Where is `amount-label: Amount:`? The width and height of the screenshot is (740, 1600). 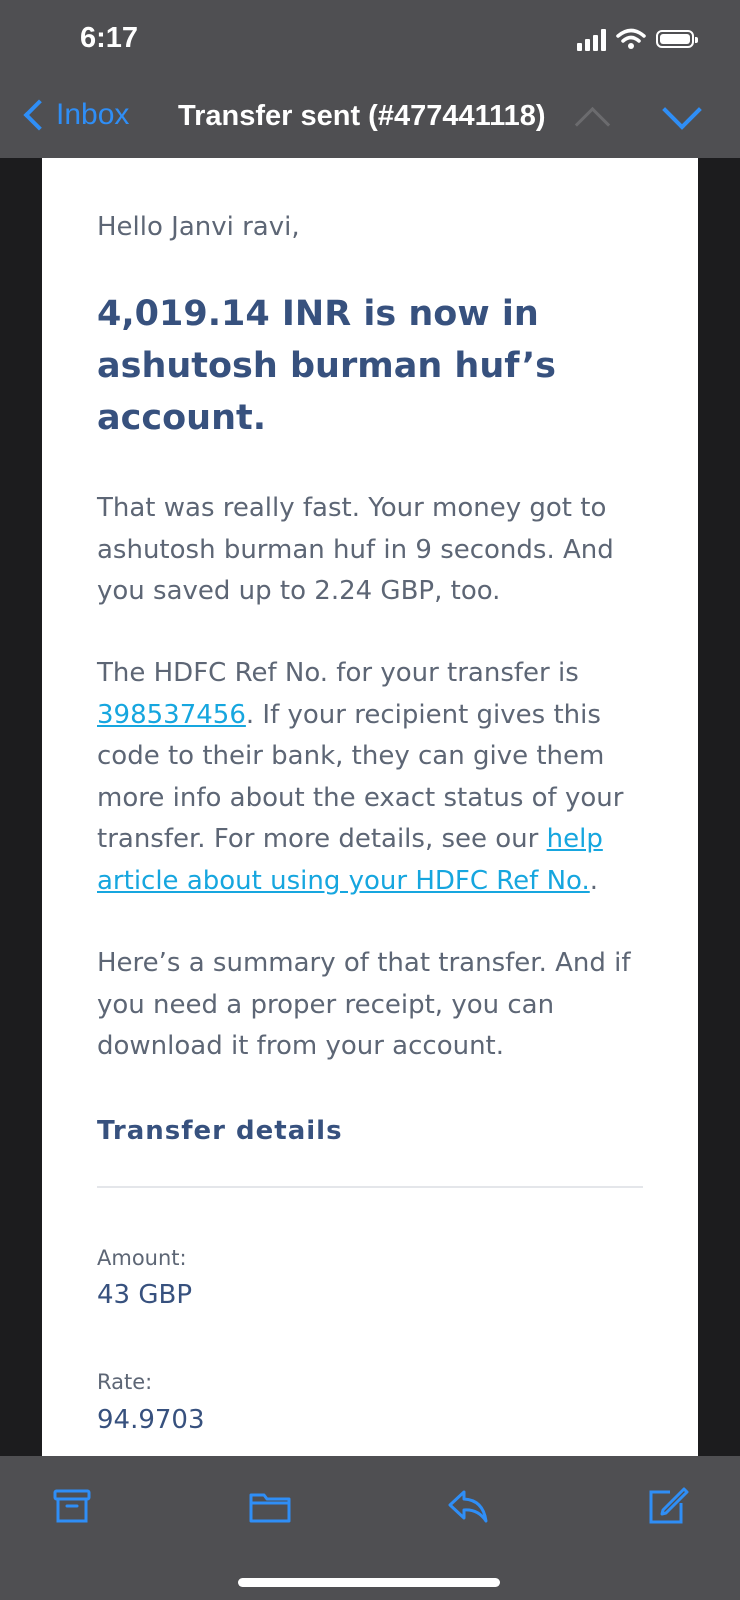 amount-label: Amount: is located at coordinates (142, 1258).